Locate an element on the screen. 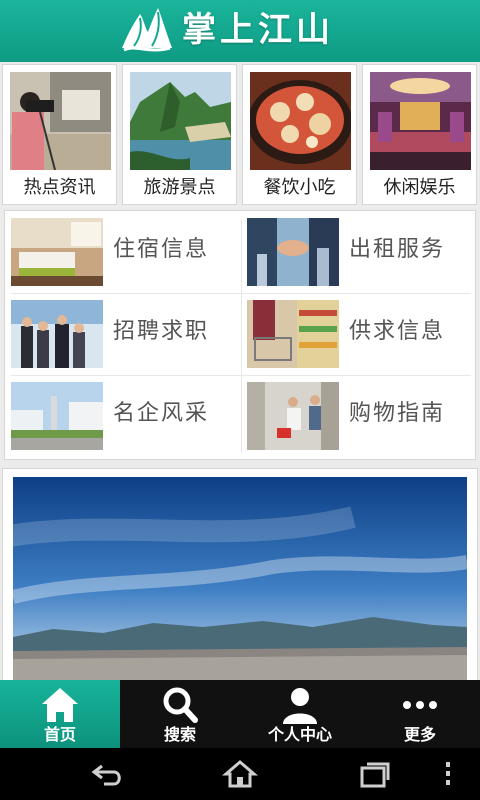  category-tile-news: 热点资讯 is located at coordinates (59, 134).